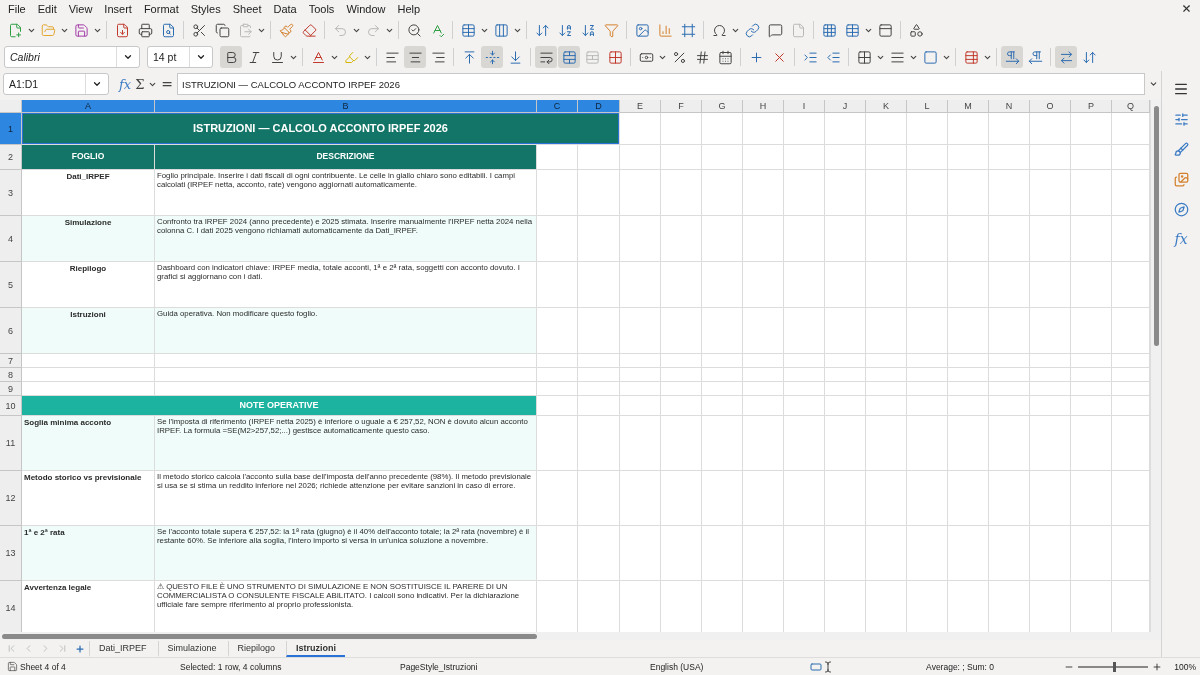 The height and width of the screenshot is (675, 1200). I want to click on column-header: P, so click(1091, 106).